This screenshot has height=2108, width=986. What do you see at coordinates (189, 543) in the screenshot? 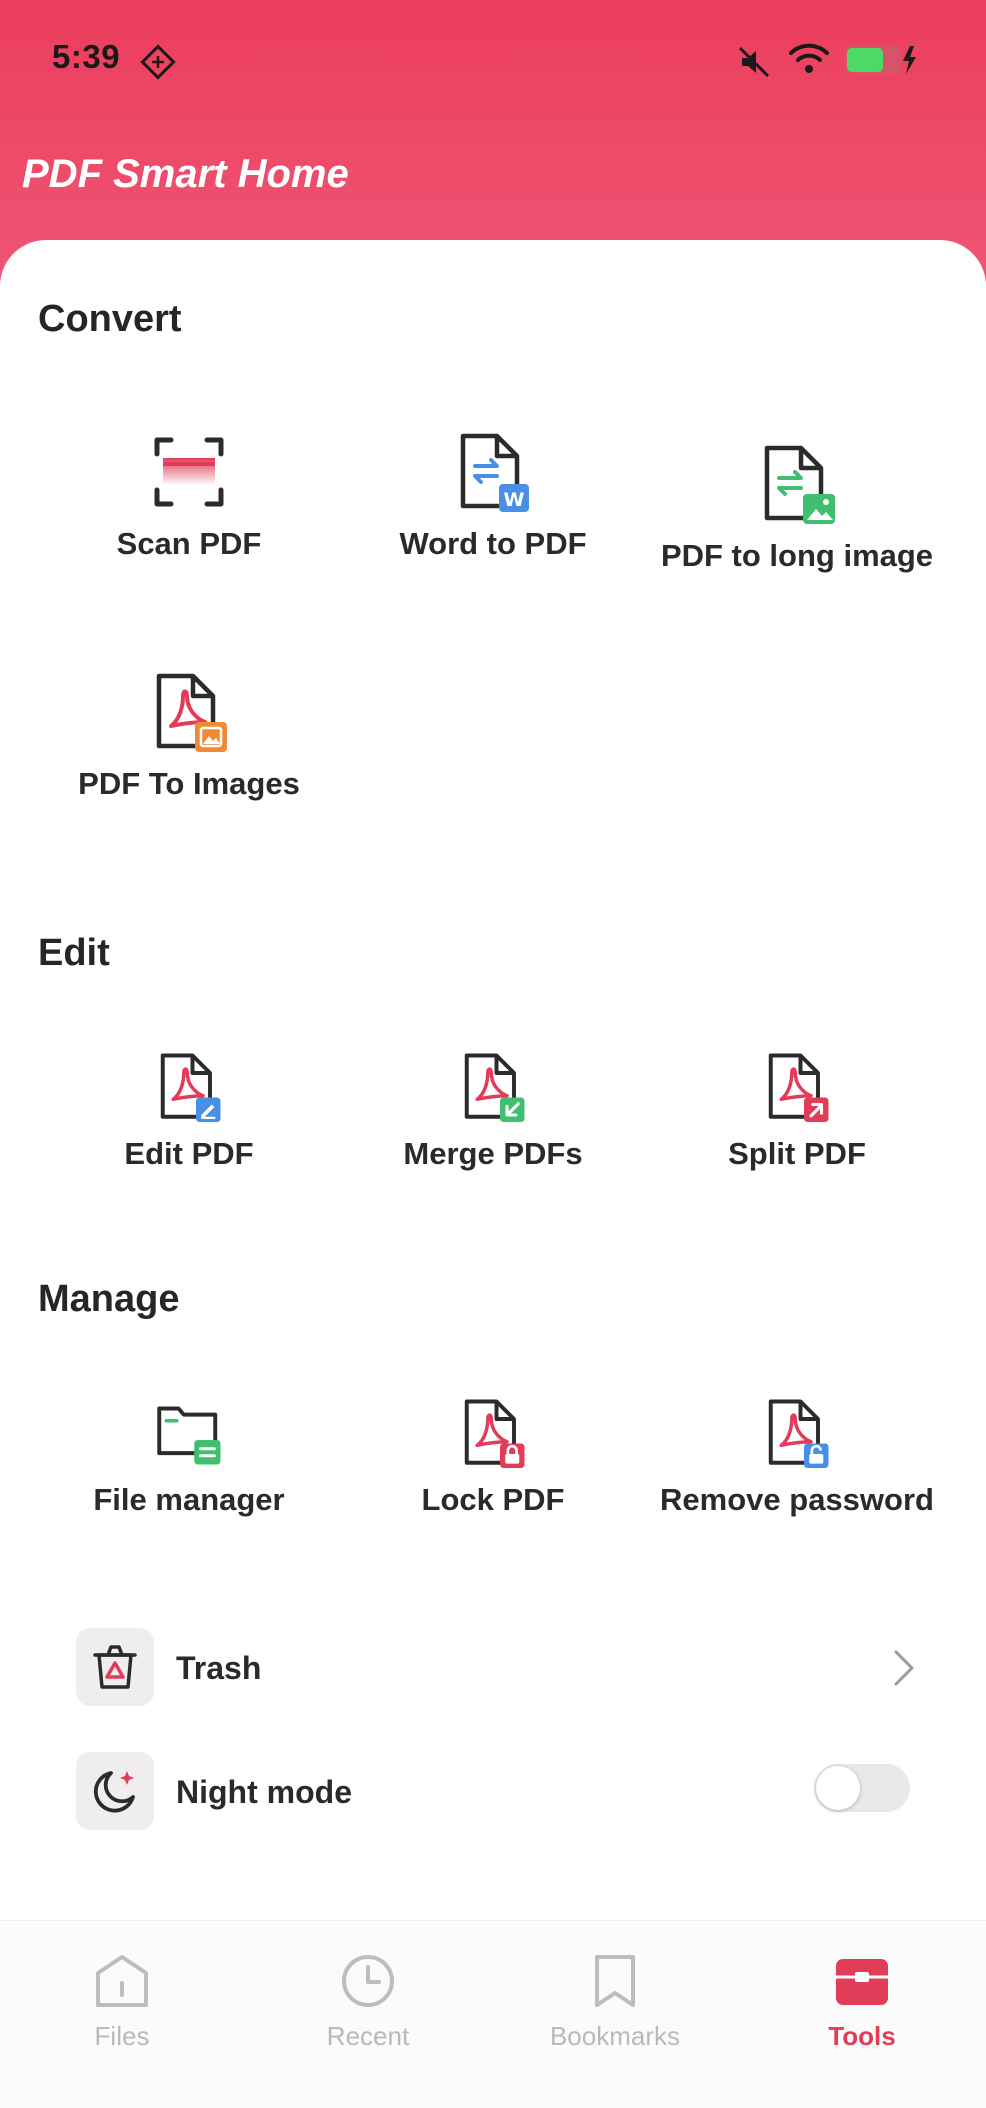
I see `tool-label: Scan PDF` at bounding box center [189, 543].